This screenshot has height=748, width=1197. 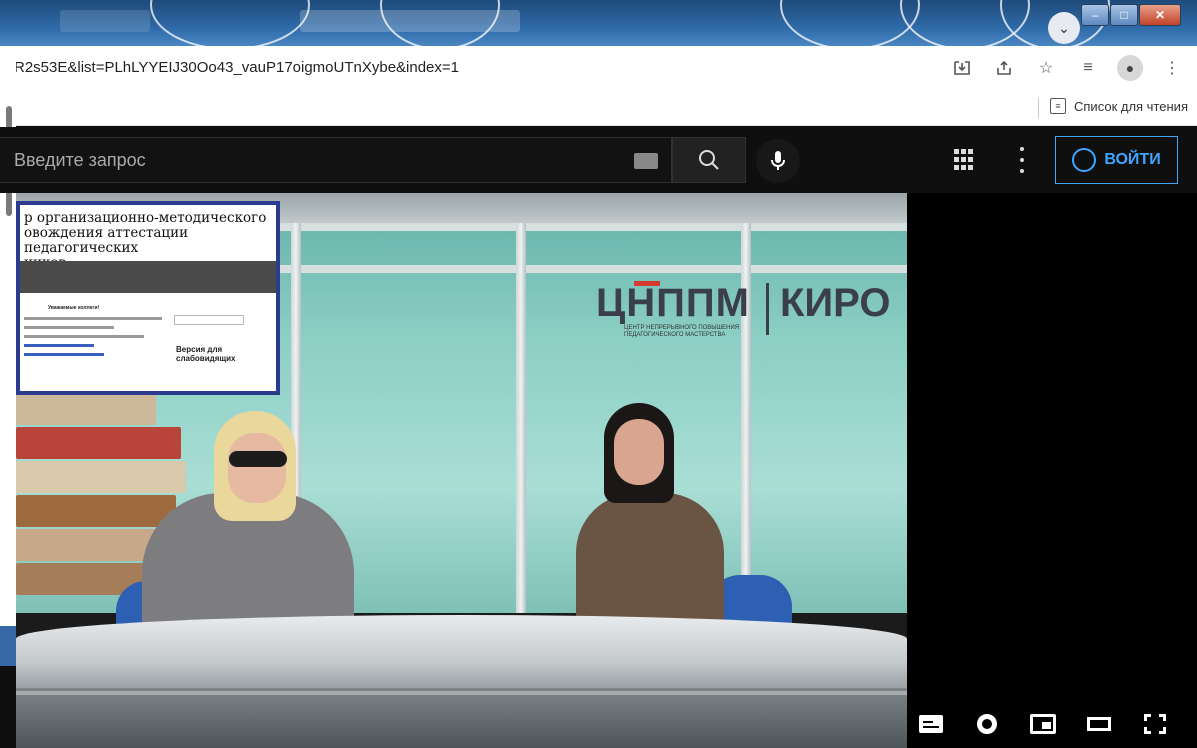 What do you see at coordinates (835, 303) in the screenshot?
I see `logo-right-text: КИРО` at bounding box center [835, 303].